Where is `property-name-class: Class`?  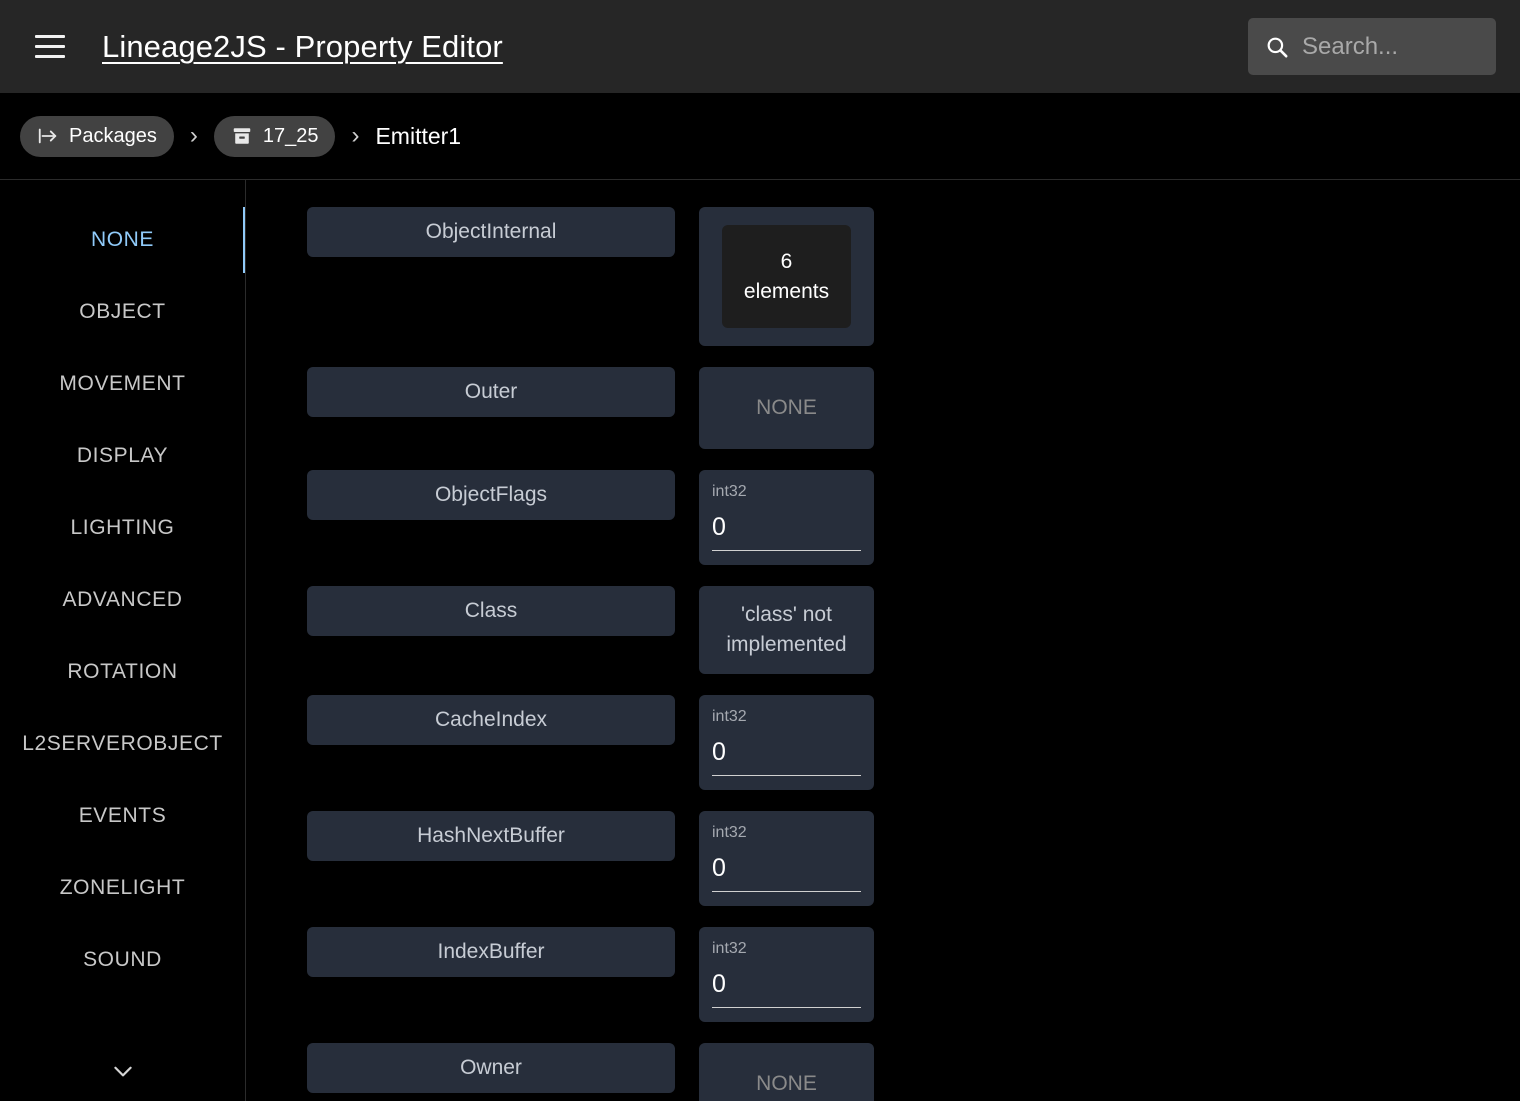
property-name-class: Class is located at coordinates (491, 611).